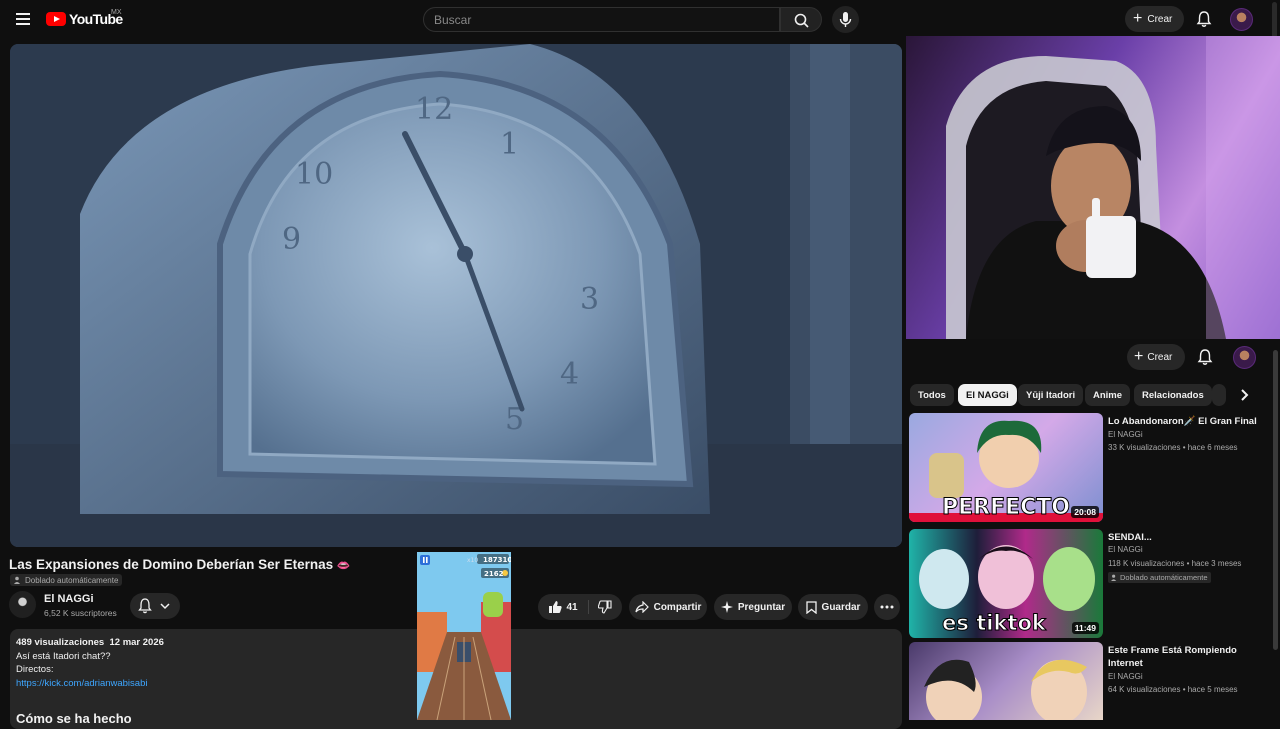  What do you see at coordinates (556, 607) in the screenshot?
I see `thumbs-up-icon` at bounding box center [556, 607].